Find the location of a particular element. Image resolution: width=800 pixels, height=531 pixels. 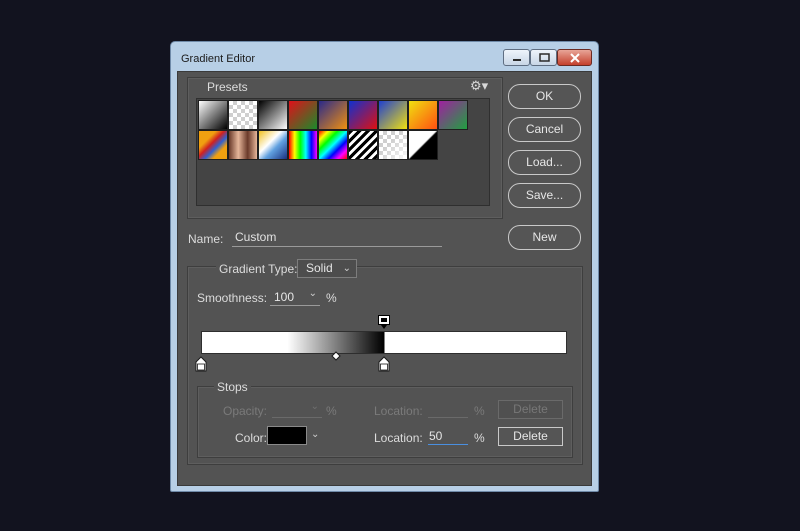

color-location-value: 50 is located at coordinates (436, 436).